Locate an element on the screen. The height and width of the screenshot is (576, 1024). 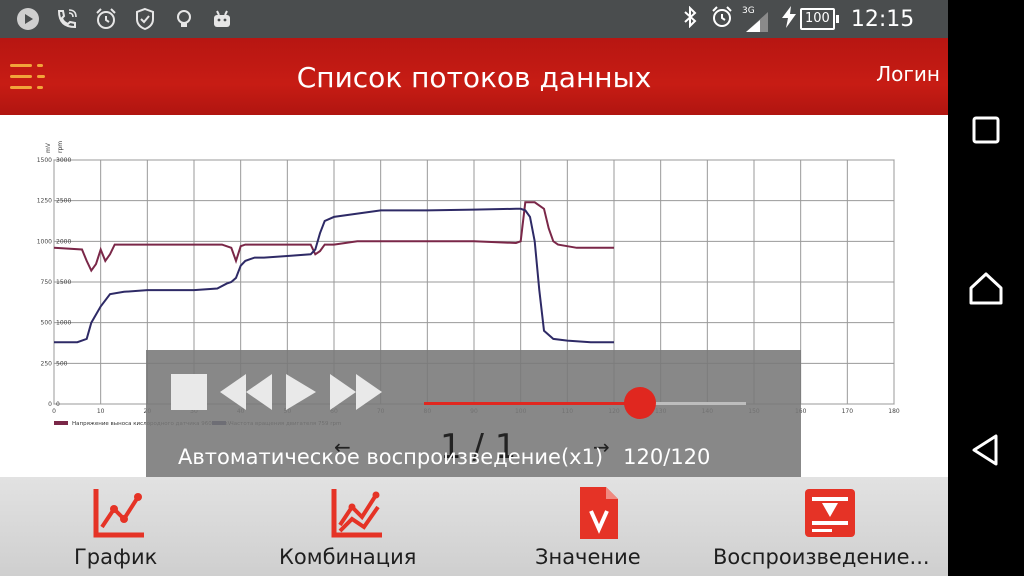
y-right-tick-label: 1000 is located at coordinates (63, 323).